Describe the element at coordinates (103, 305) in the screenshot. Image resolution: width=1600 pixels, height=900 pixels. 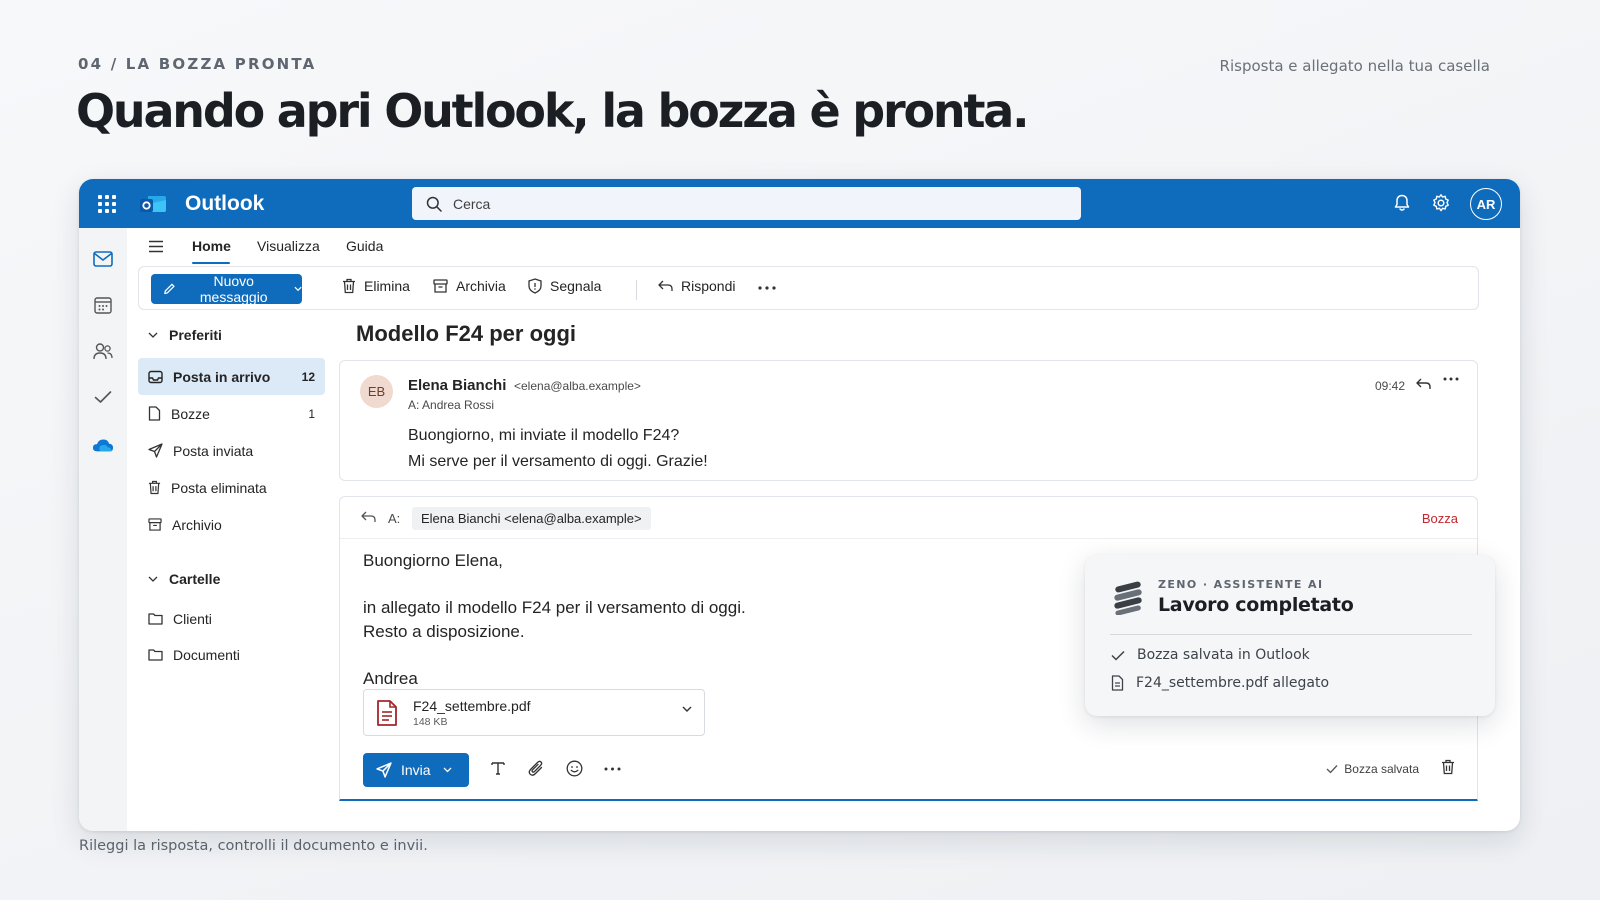
I see `calendar-icon` at that location.